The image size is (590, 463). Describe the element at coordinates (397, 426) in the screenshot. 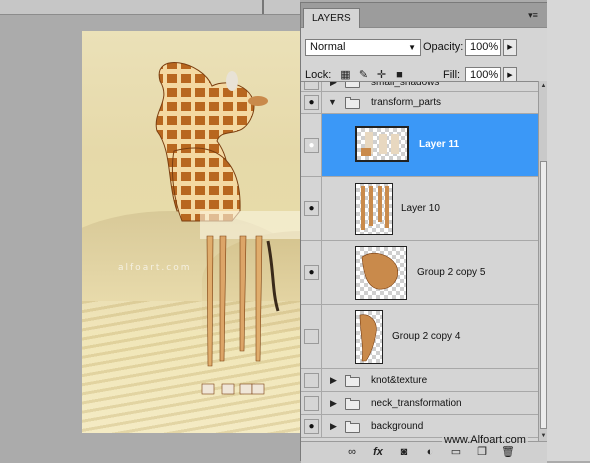

I see `layer-name: background` at that location.